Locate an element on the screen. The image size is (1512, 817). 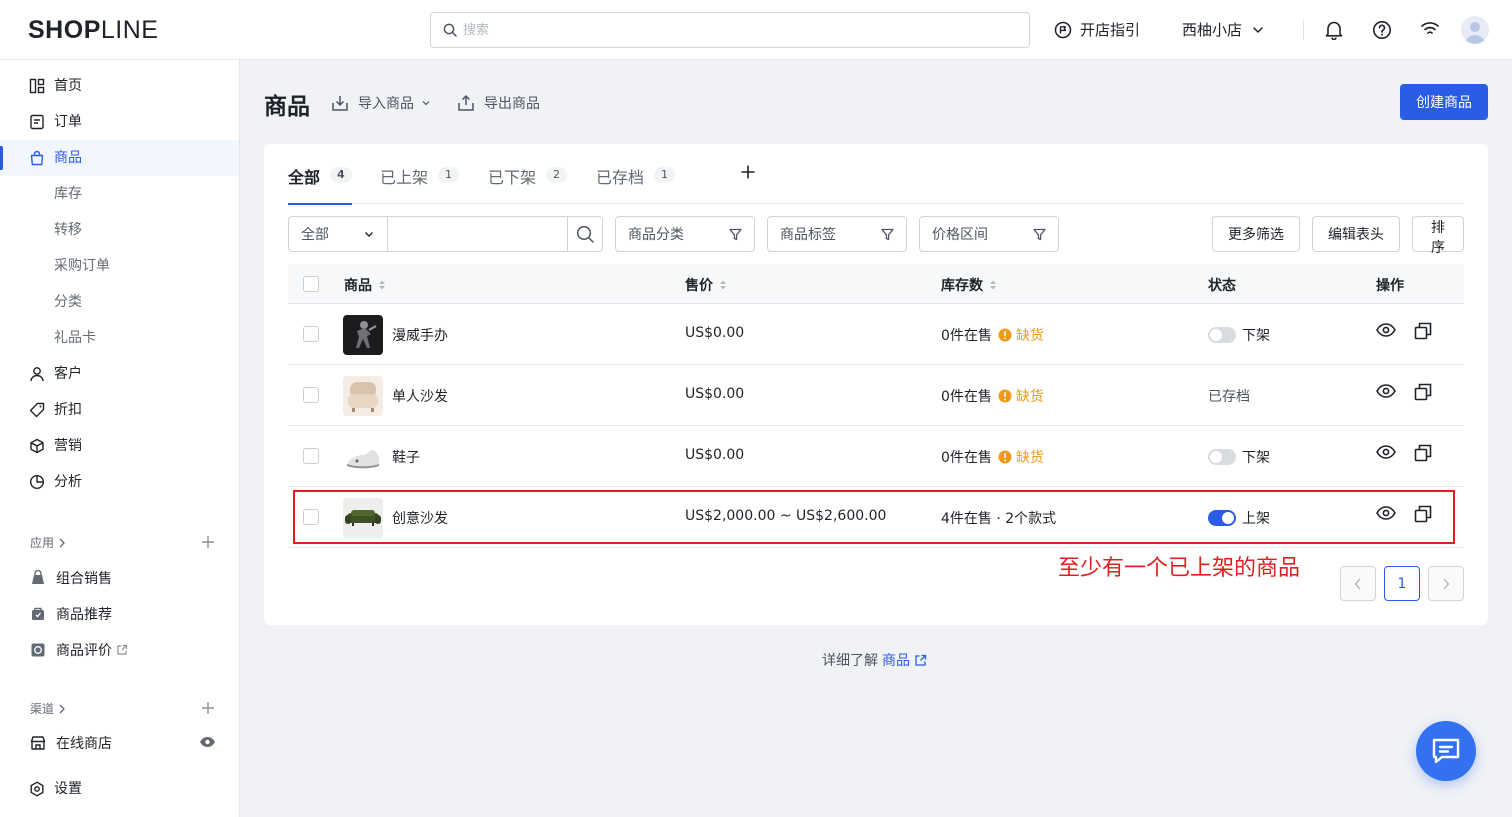
chat-icon is located at coordinates (1446, 751).